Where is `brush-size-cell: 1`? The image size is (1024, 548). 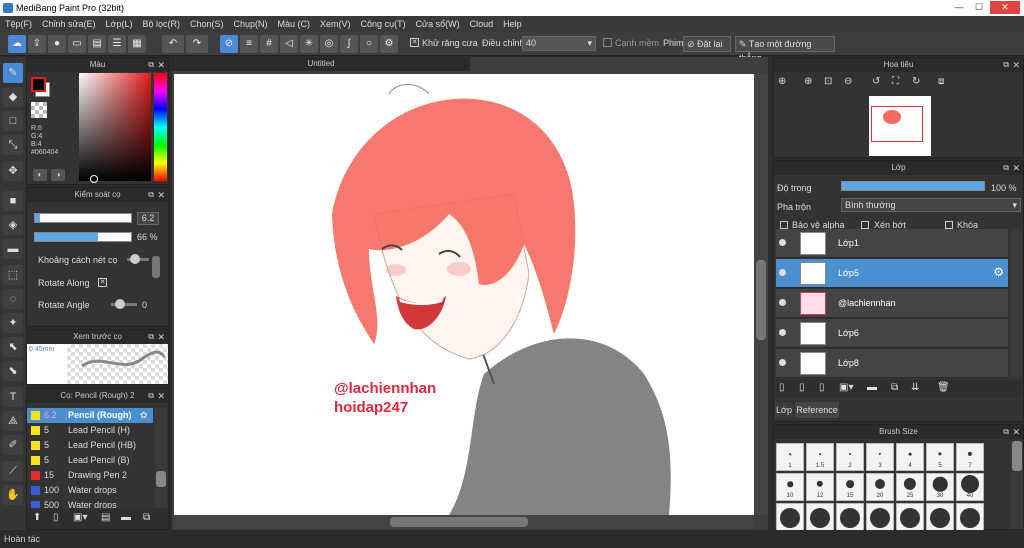 brush-size-cell: 1 is located at coordinates (790, 457).